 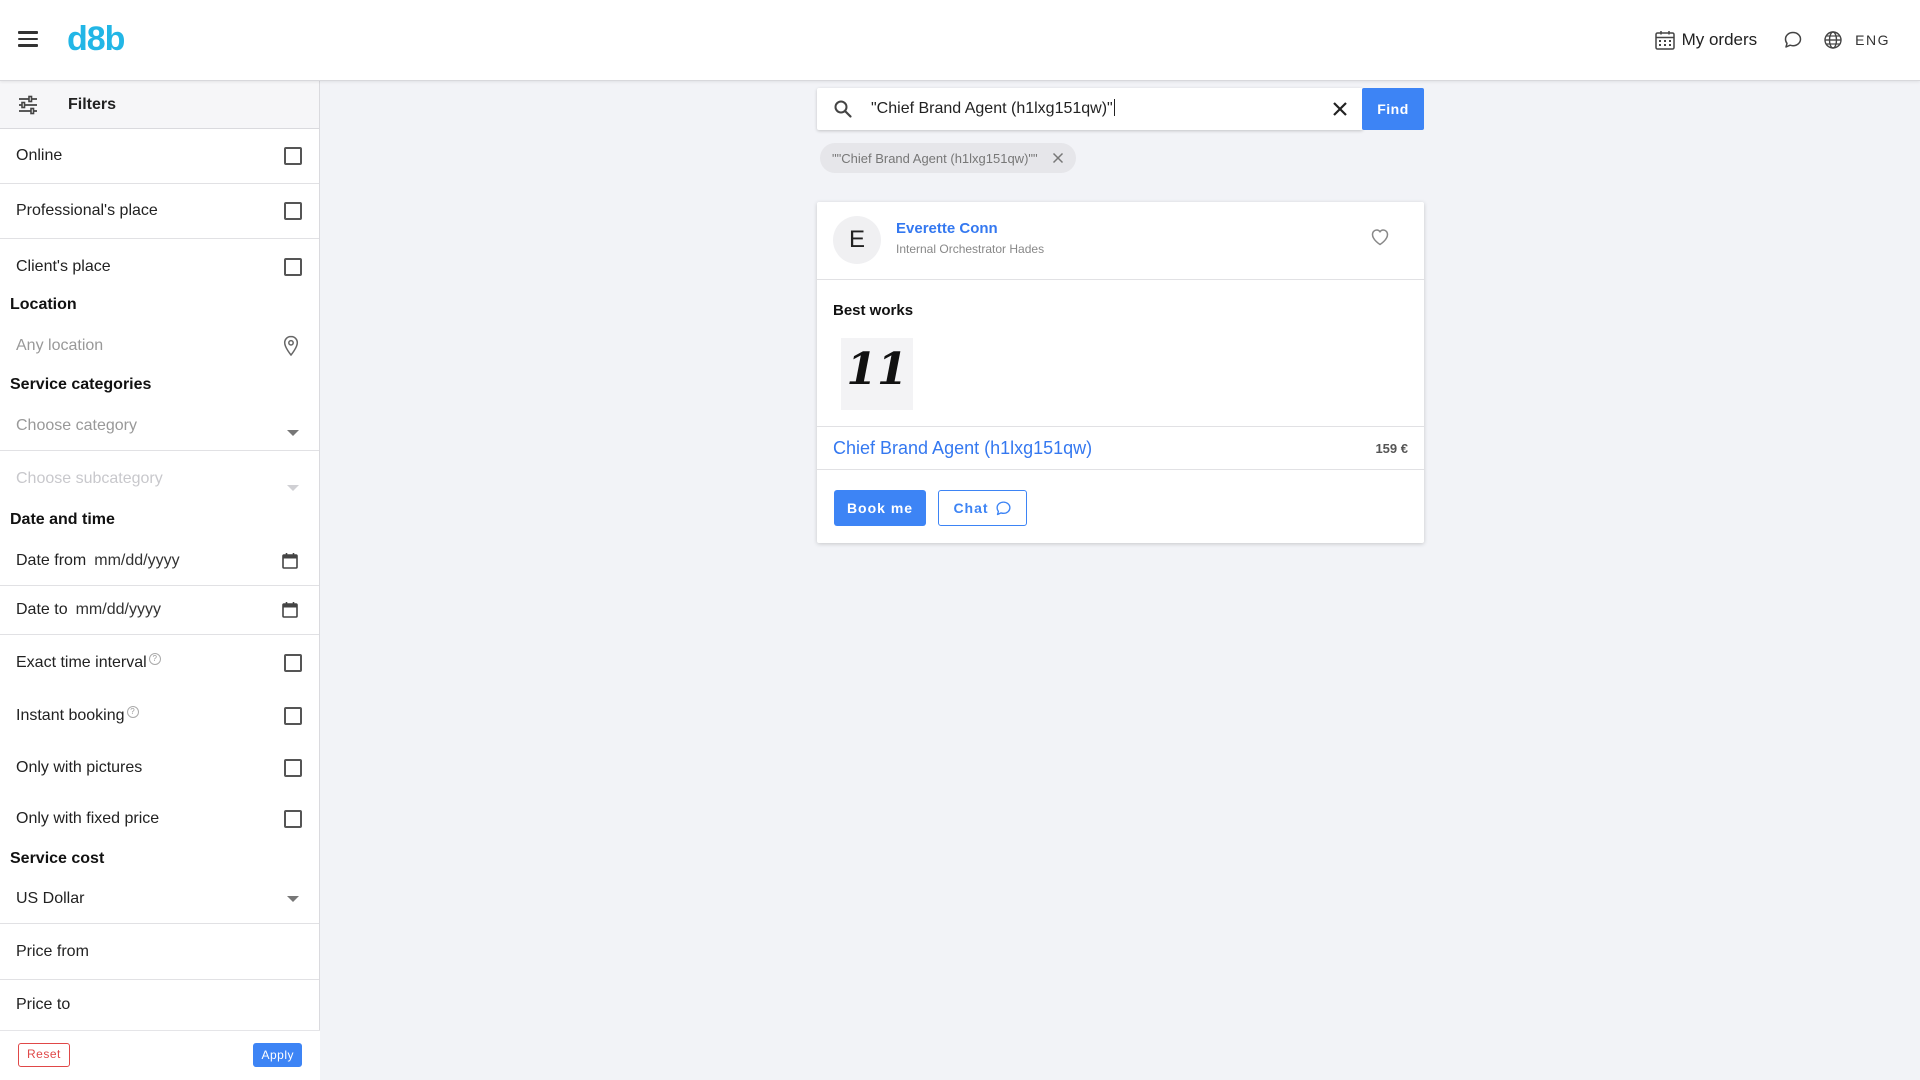 What do you see at coordinates (50, 898) in the screenshot?
I see `currency-value: US Dollar` at bounding box center [50, 898].